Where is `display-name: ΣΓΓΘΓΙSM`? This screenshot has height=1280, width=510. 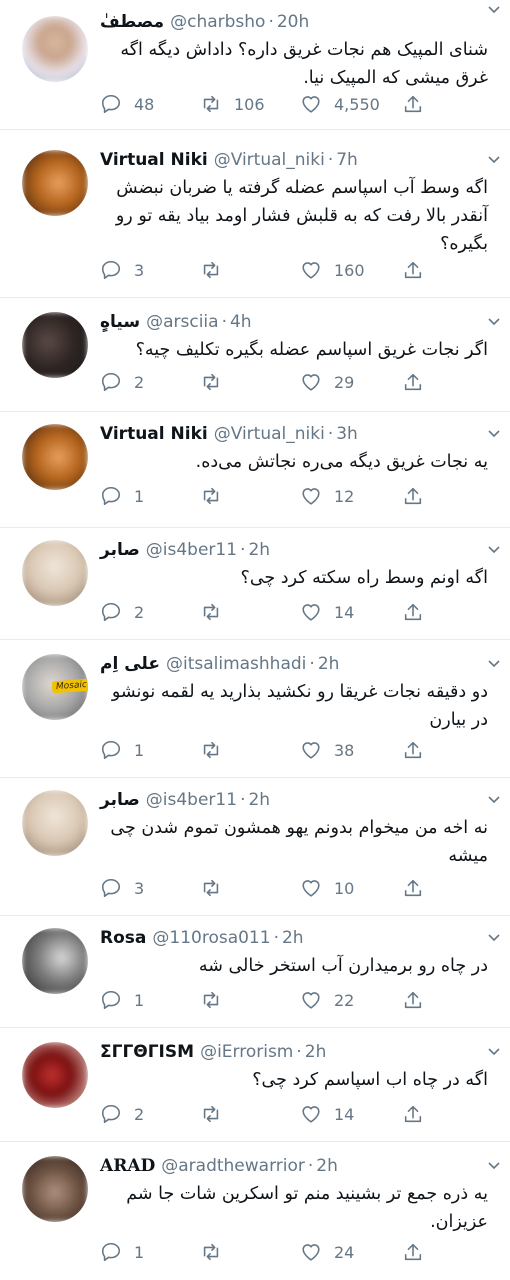 display-name: ΣΓΓΘΓΙSM is located at coordinates (147, 1052).